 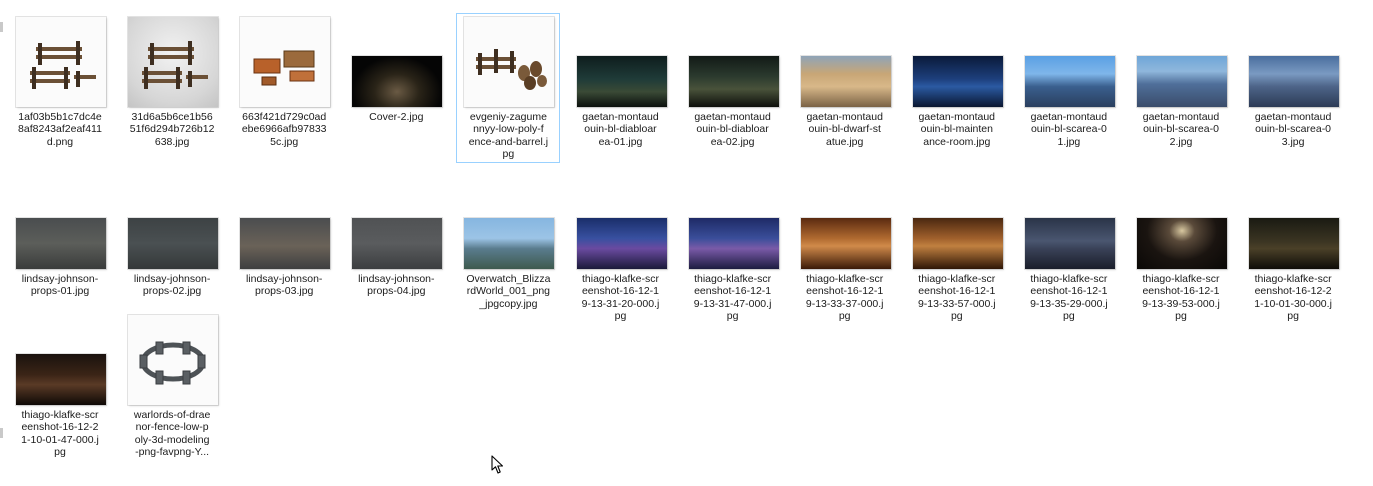 I want to click on file-item: gaetan-montaud ouin-bl-scarea-0 1.jpg, so click(x=1069, y=82).